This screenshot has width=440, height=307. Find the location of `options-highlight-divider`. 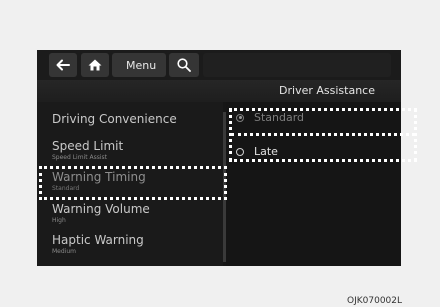

options-highlight-divider is located at coordinates (323, 134).